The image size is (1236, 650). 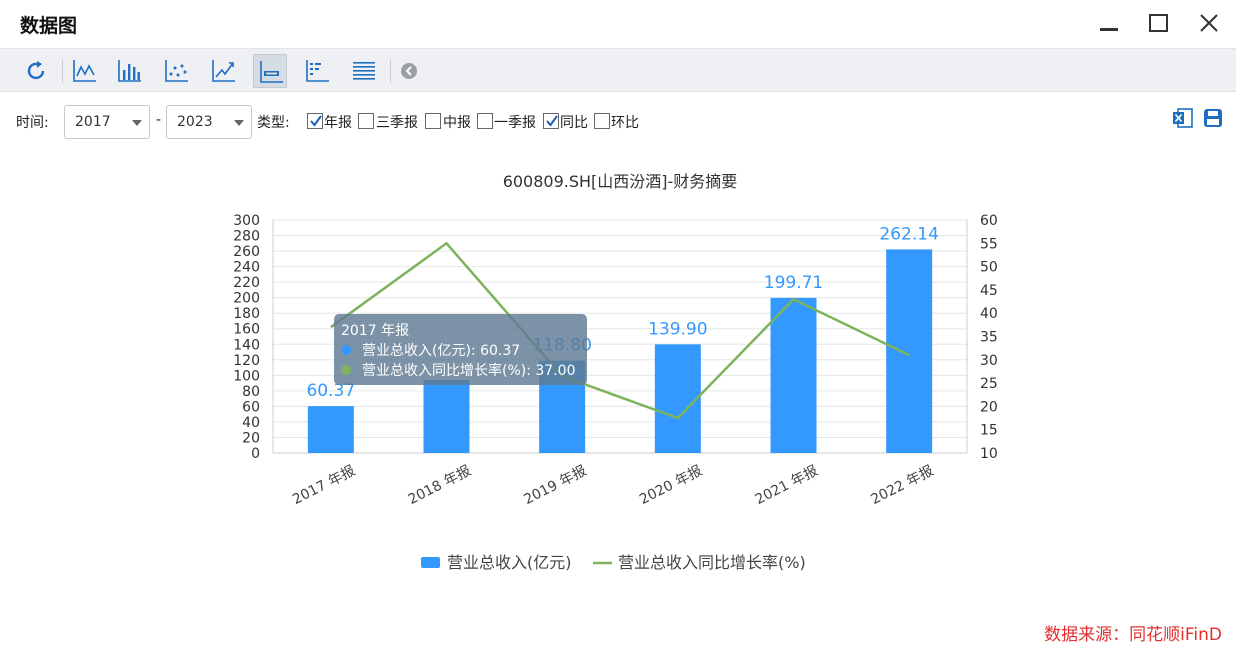 I want to click on data-source: 数据来源：同花顺iFinD, so click(x=1133, y=635).